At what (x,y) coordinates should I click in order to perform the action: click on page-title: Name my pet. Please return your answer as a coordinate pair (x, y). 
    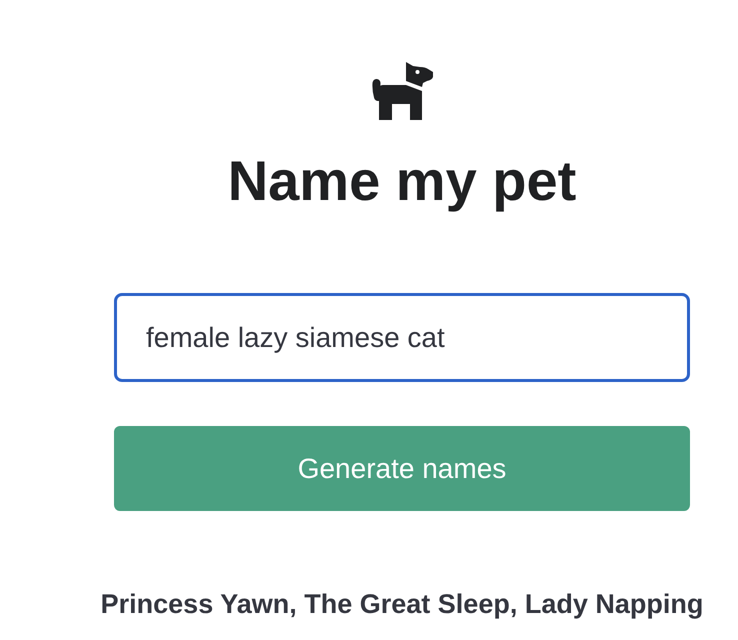
    Looking at the image, I should click on (402, 181).